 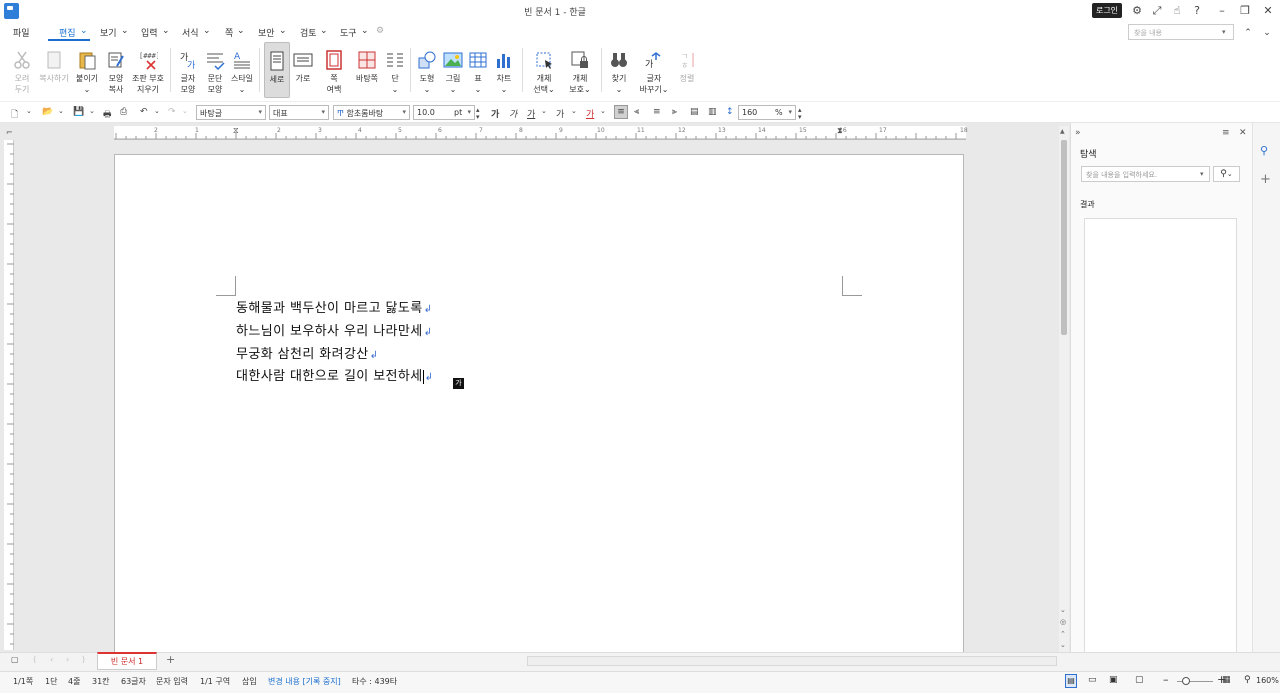 I want to click on menu-format: 서식, so click(x=190, y=32).